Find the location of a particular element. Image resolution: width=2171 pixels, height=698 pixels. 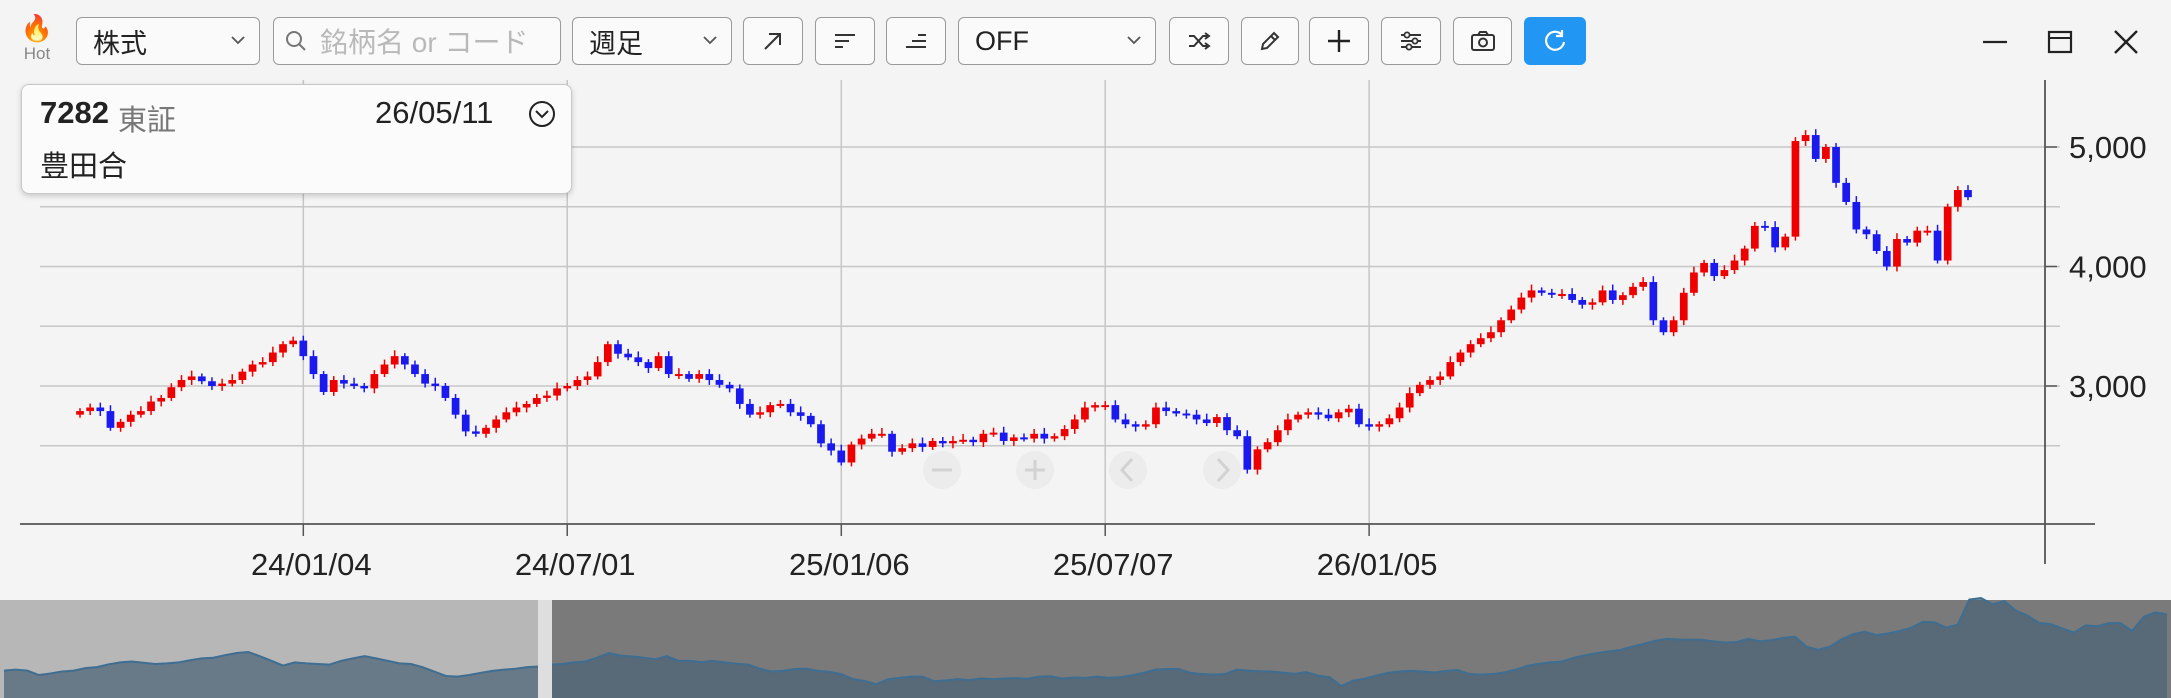

scroll-left-button is located at coordinates (1128, 470).